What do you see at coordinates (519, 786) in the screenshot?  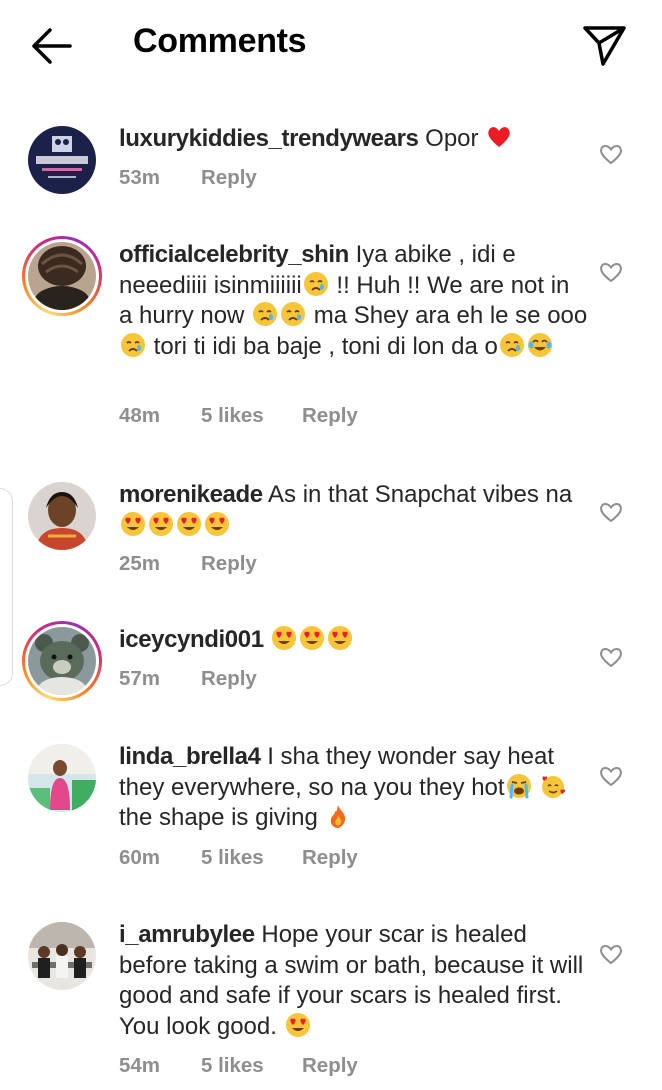 I see `loudly-crying-emoji` at bounding box center [519, 786].